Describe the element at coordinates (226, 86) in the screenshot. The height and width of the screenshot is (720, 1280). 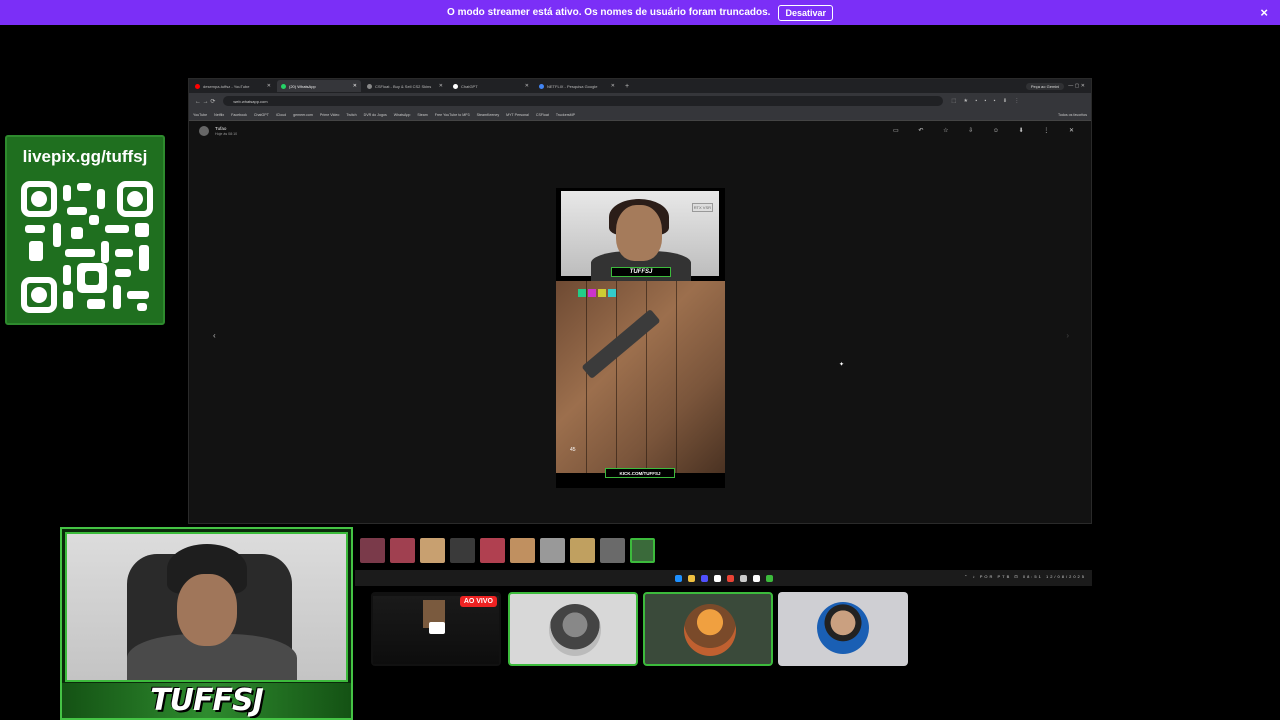
I see `tab-label: desempa‑tuffsz ‑ YouTube` at that location.